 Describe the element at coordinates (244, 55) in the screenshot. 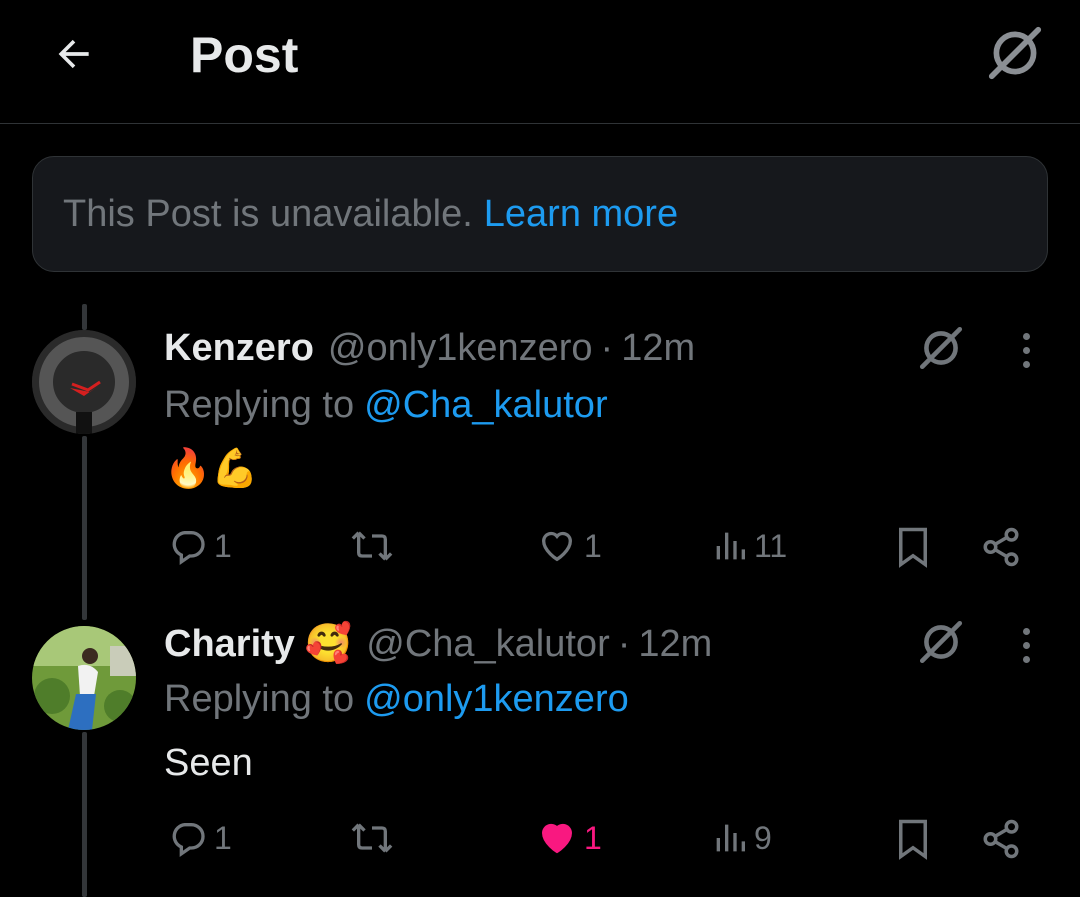

I see `page-title: Post` at that location.